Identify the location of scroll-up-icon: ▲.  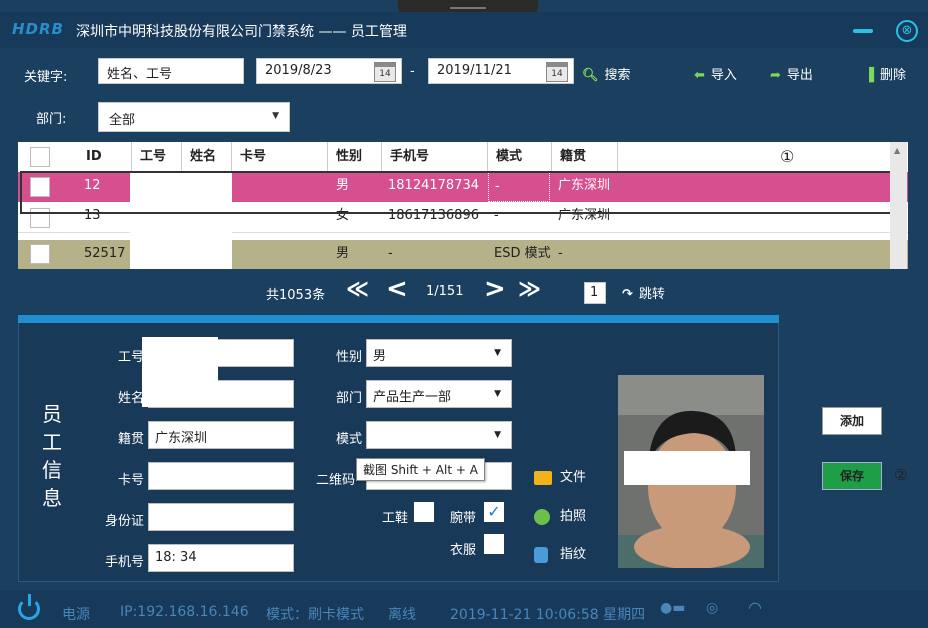
(897, 150).